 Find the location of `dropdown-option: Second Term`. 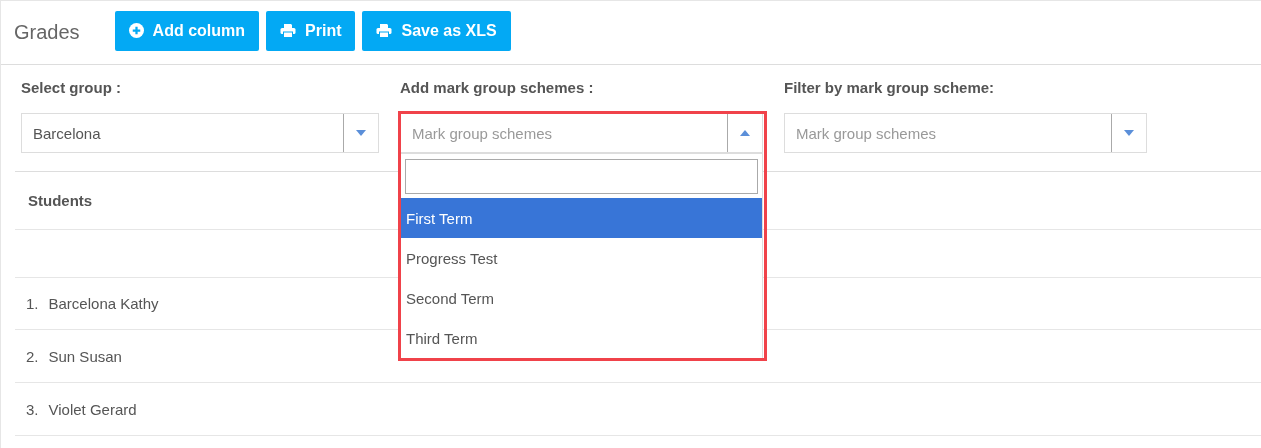

dropdown-option: Second Term is located at coordinates (581, 298).